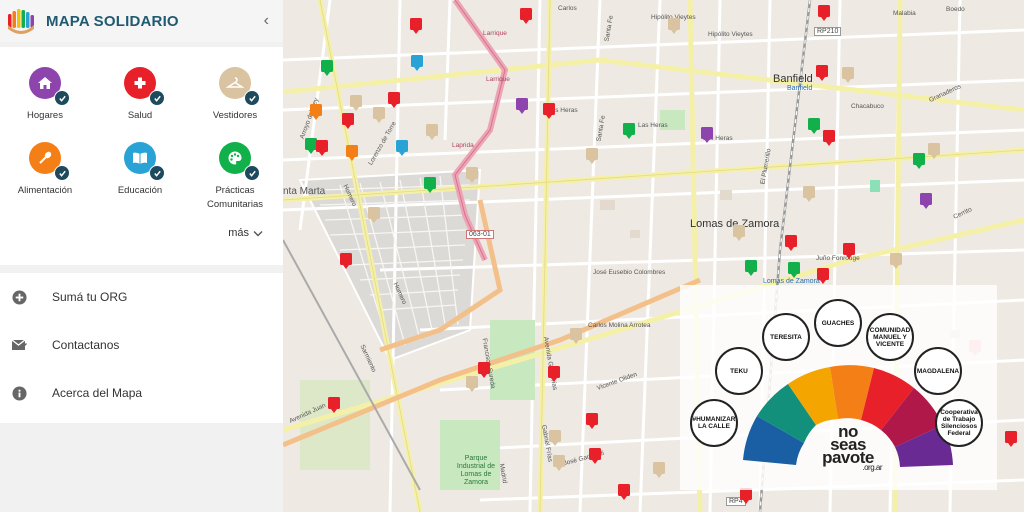 This screenshot has height=512, width=1024. I want to click on category-label: Salud, so click(140, 115).